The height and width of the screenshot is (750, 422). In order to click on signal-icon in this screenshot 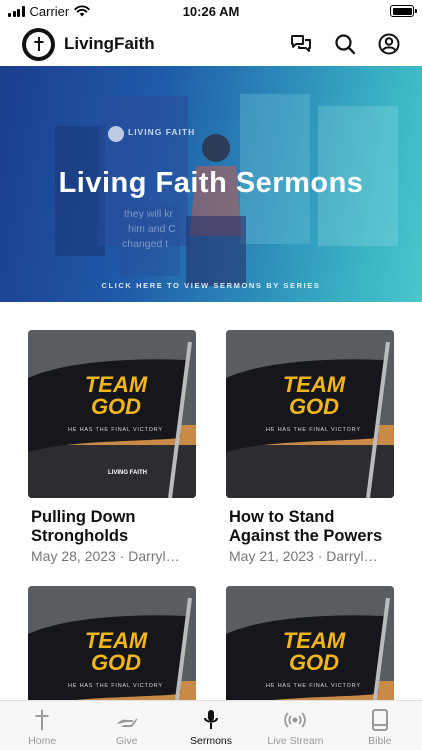, I will do `click(16, 11)`.